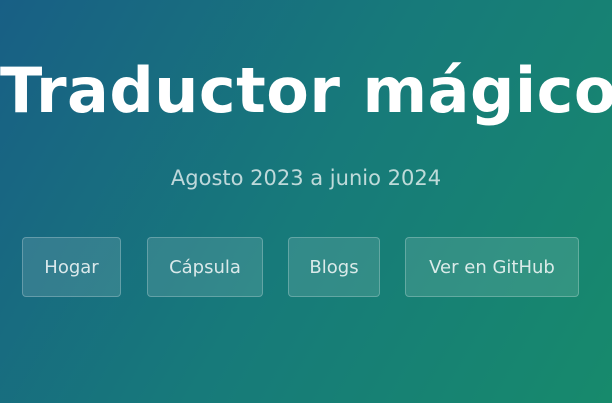 Image resolution: width=612 pixels, height=403 pixels. What do you see at coordinates (334, 267) in the screenshot?
I see `blogs-button: Blogs` at bounding box center [334, 267].